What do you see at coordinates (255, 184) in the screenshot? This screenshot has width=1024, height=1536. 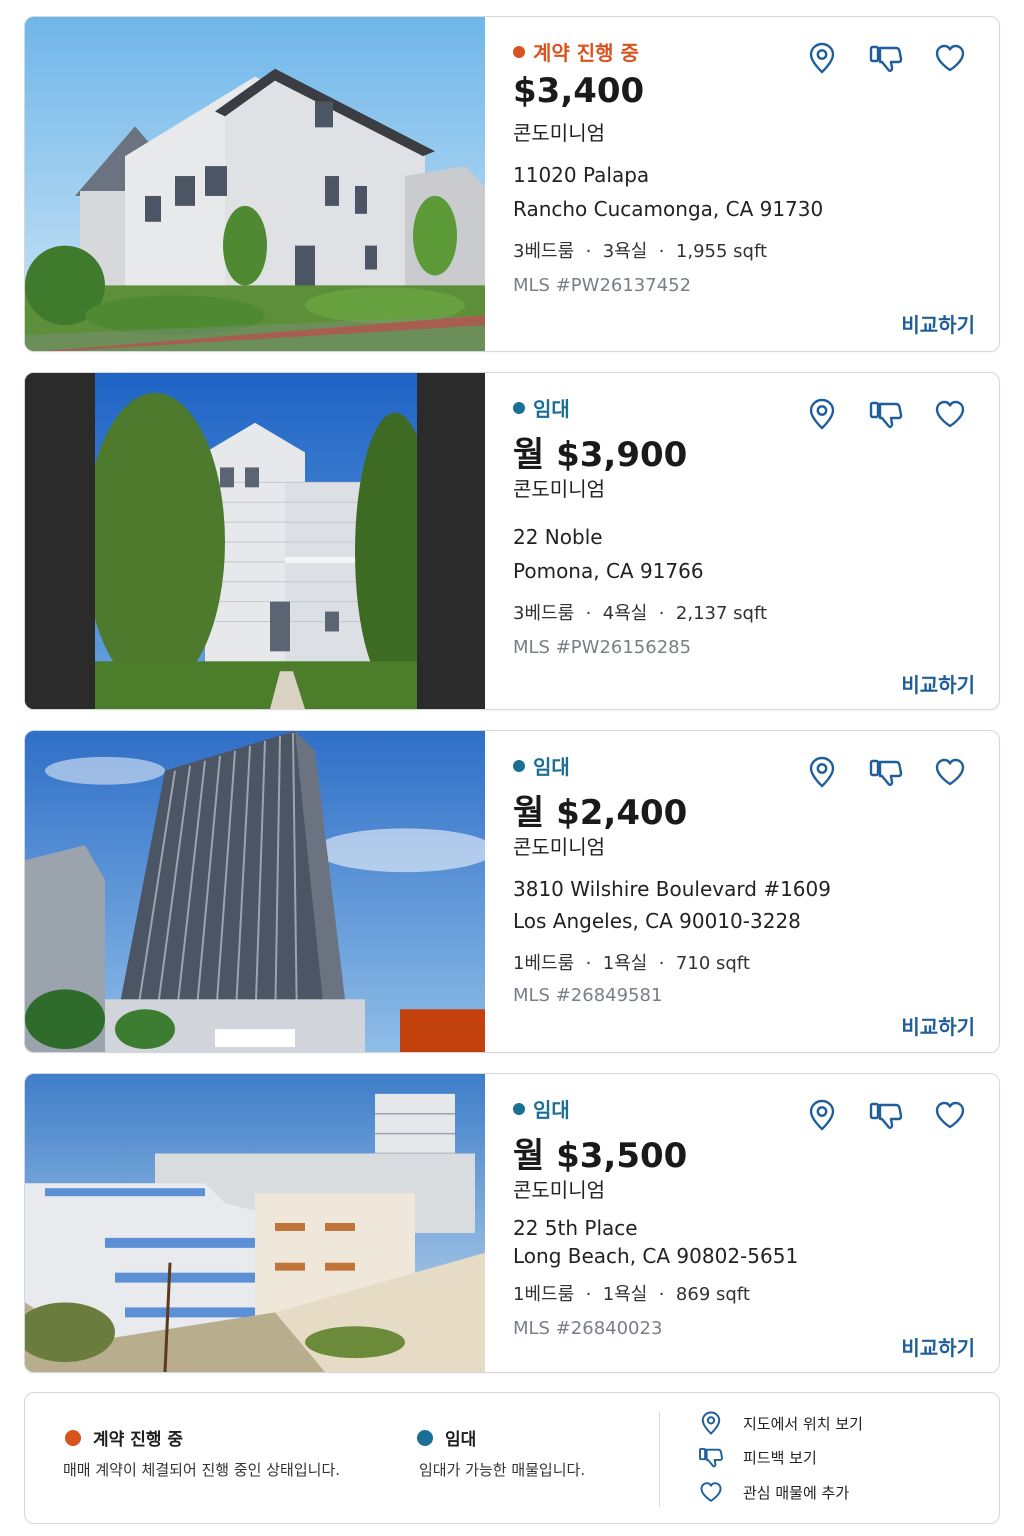 I see `listing-photo-townhouse` at bounding box center [255, 184].